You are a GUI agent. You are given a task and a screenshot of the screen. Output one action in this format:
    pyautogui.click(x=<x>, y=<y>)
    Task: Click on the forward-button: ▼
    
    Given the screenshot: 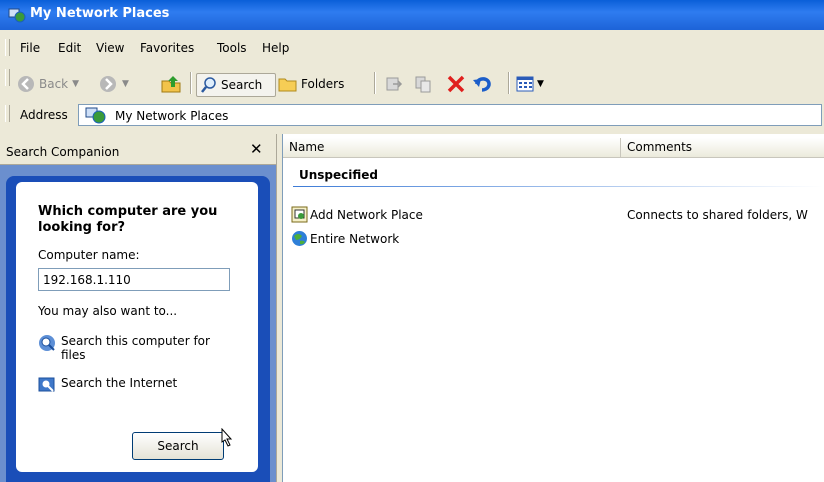 What is the action you would take?
    pyautogui.click(x=113, y=84)
    